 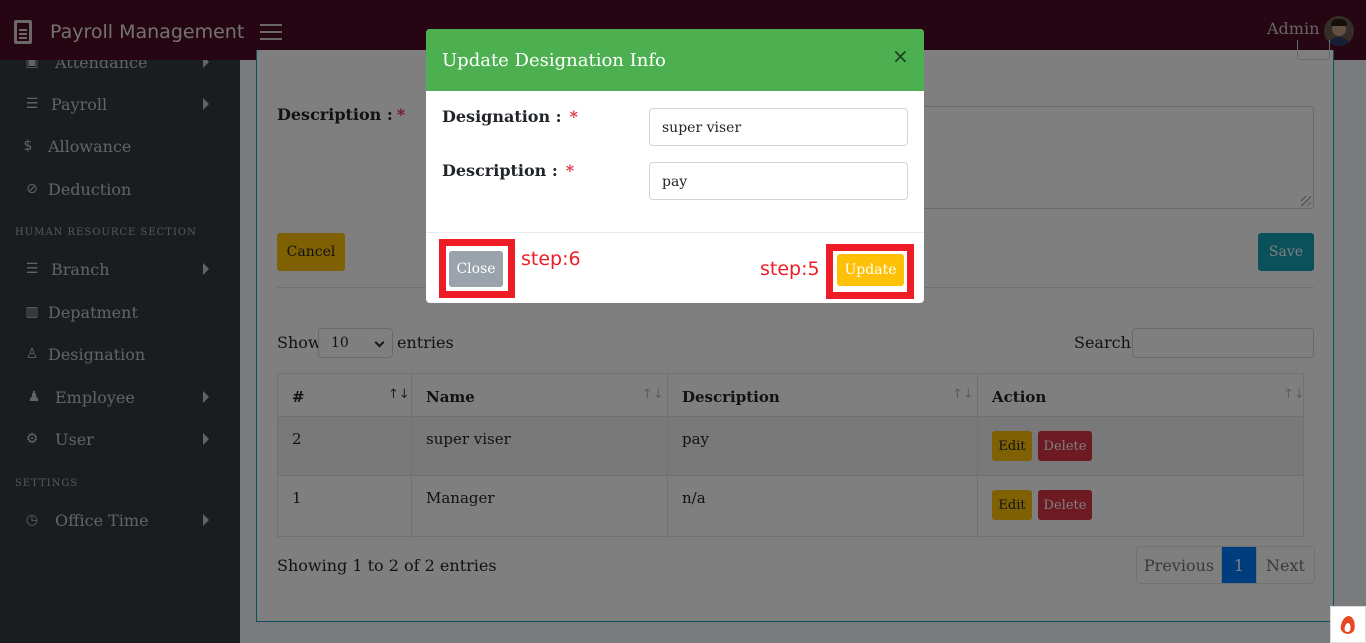 What do you see at coordinates (476, 269) in the screenshot?
I see `modal-close-button: Close` at bounding box center [476, 269].